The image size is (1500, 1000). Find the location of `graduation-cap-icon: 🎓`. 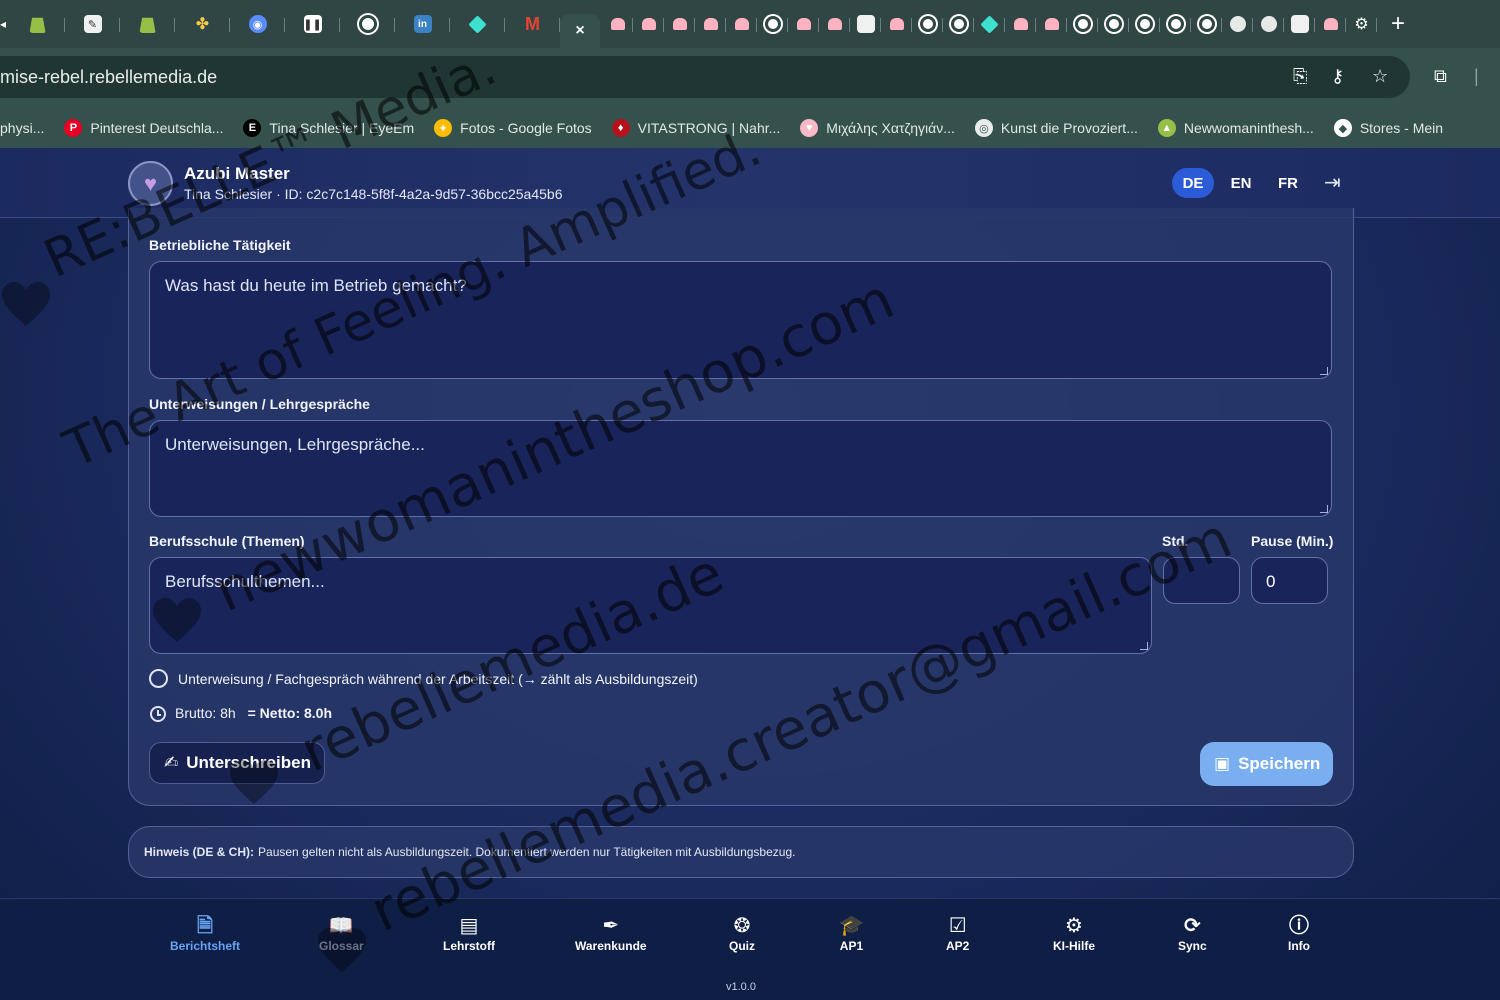

graduation-cap-icon: 🎓 is located at coordinates (851, 926).